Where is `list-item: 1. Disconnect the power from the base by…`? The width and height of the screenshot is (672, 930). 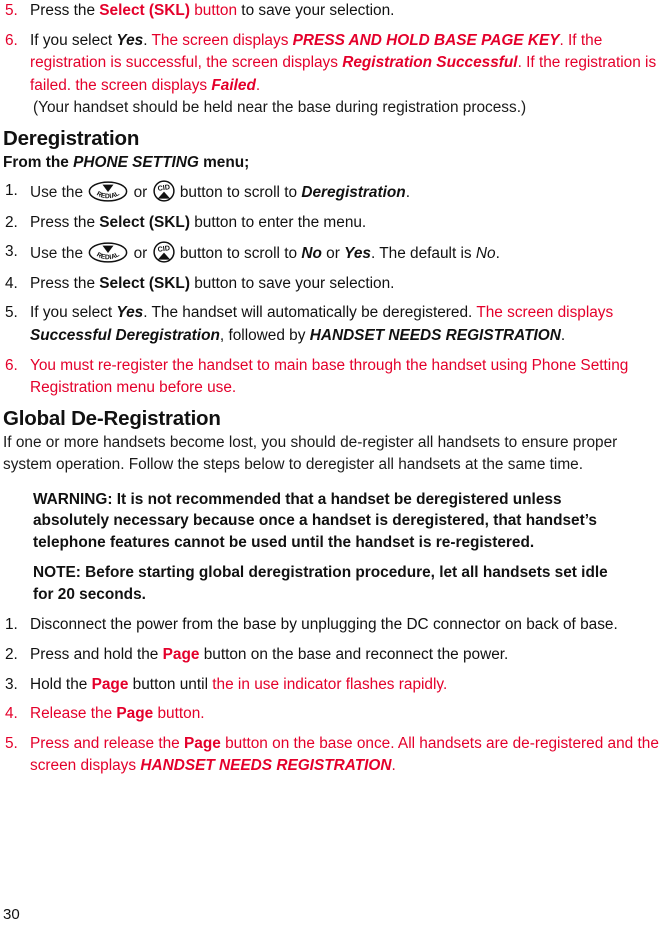 list-item: 1. Disconnect the power from the base by… is located at coordinates (334, 625).